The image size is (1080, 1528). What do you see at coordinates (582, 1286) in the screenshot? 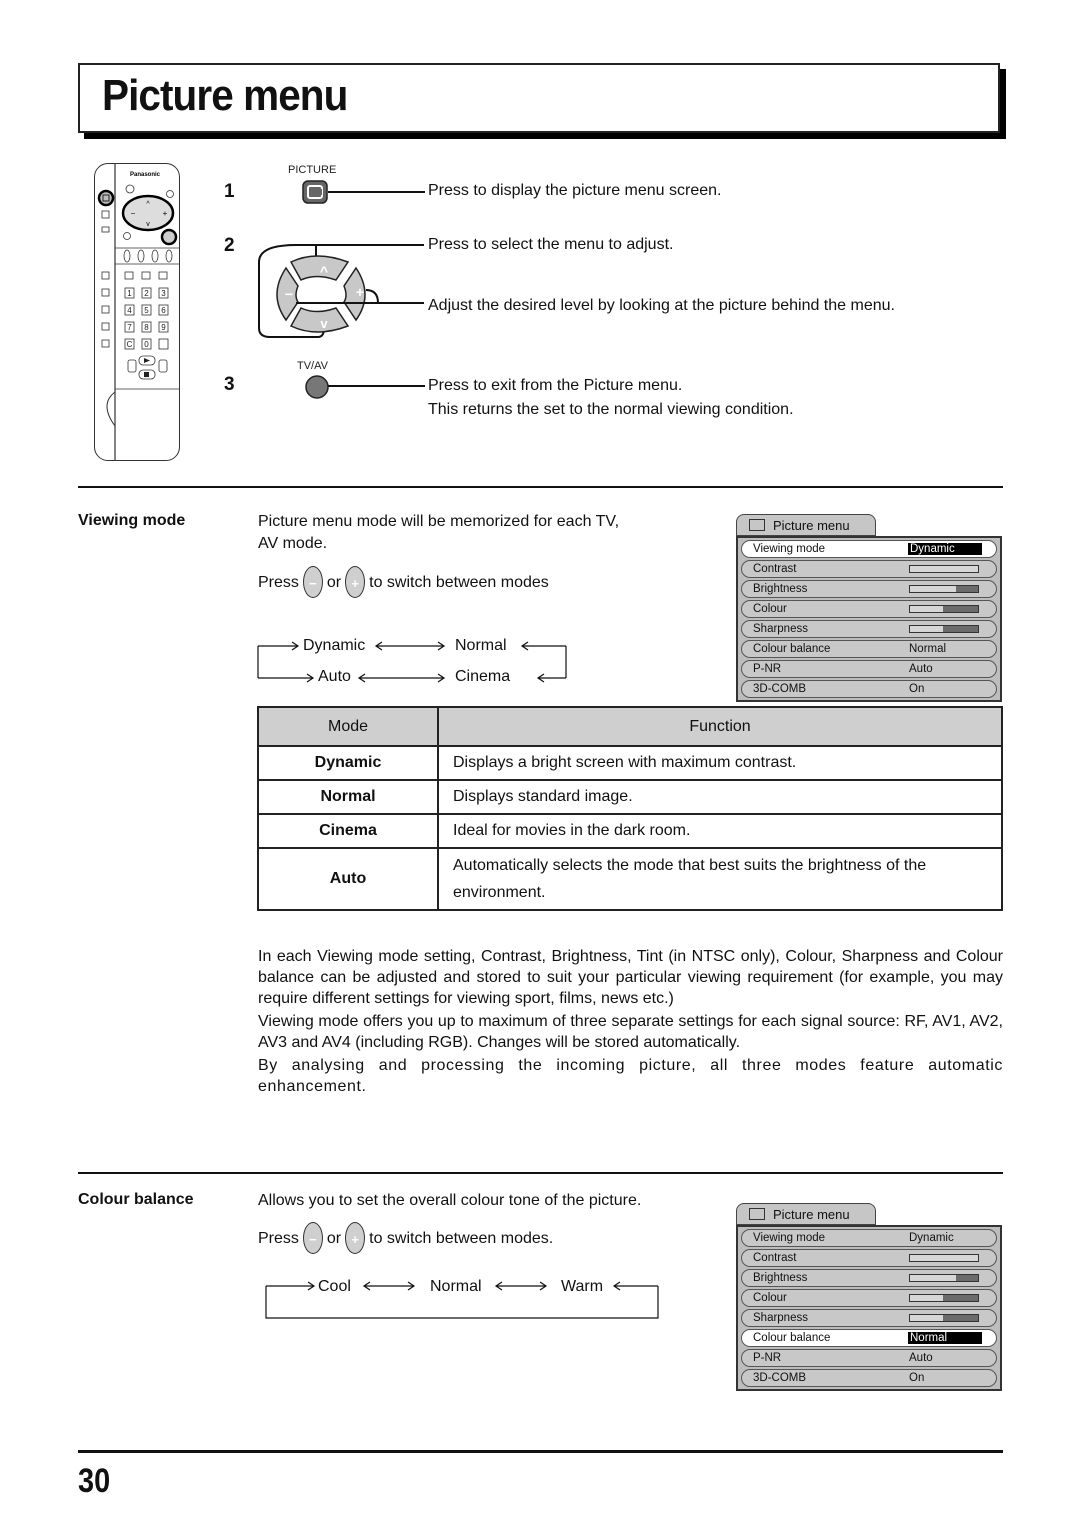
I see `cycle-warm: Warm` at bounding box center [582, 1286].